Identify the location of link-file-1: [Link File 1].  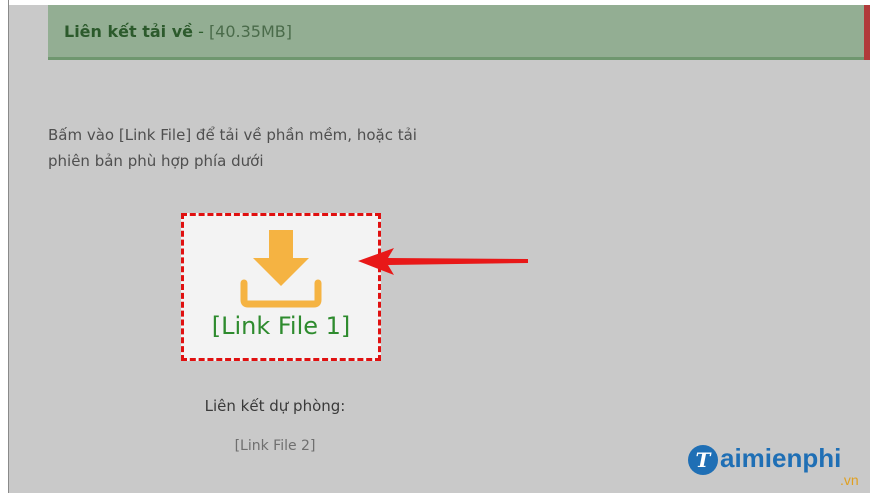
(281, 326).